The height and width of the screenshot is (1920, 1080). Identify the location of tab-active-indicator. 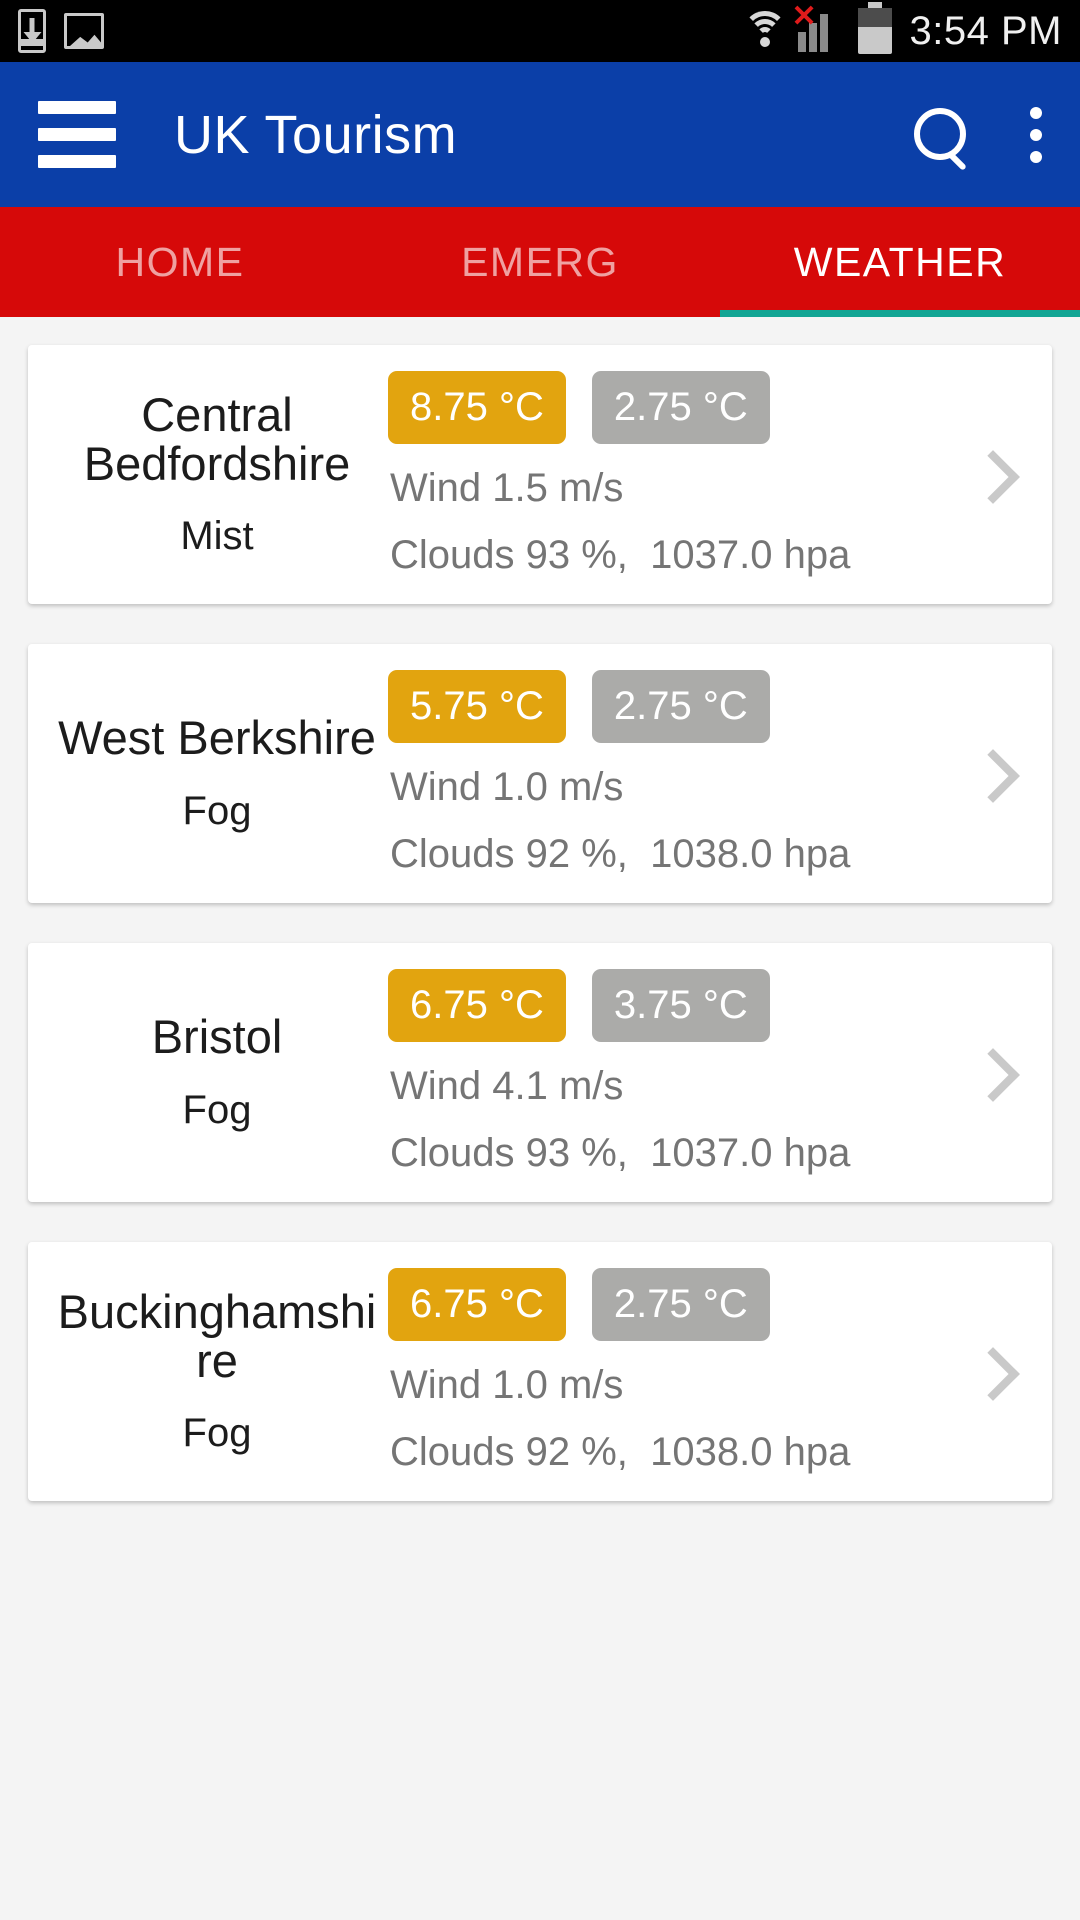
(899, 313).